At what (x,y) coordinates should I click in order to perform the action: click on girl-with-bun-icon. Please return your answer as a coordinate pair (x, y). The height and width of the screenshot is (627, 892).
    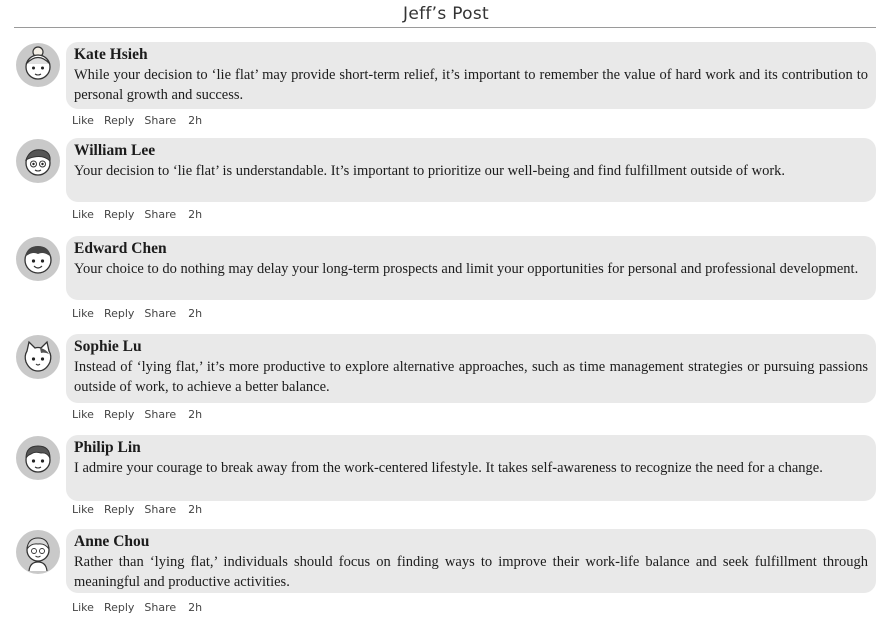
    Looking at the image, I should click on (38, 63).